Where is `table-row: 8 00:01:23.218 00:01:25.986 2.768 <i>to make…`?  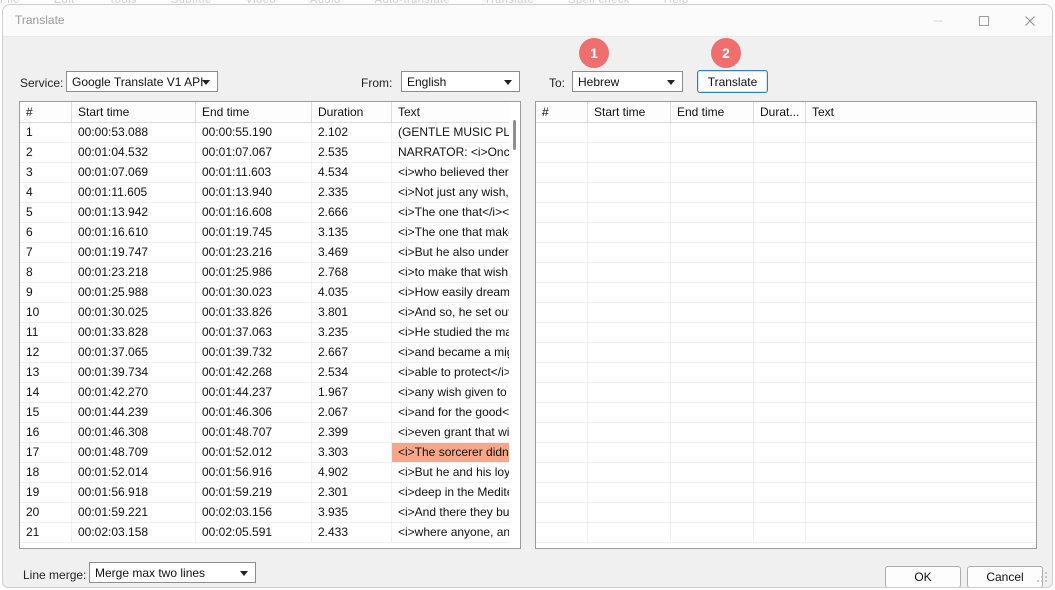
table-row: 8 00:01:23.218 00:01:25.986 2.768 <i>to make… is located at coordinates (270, 273).